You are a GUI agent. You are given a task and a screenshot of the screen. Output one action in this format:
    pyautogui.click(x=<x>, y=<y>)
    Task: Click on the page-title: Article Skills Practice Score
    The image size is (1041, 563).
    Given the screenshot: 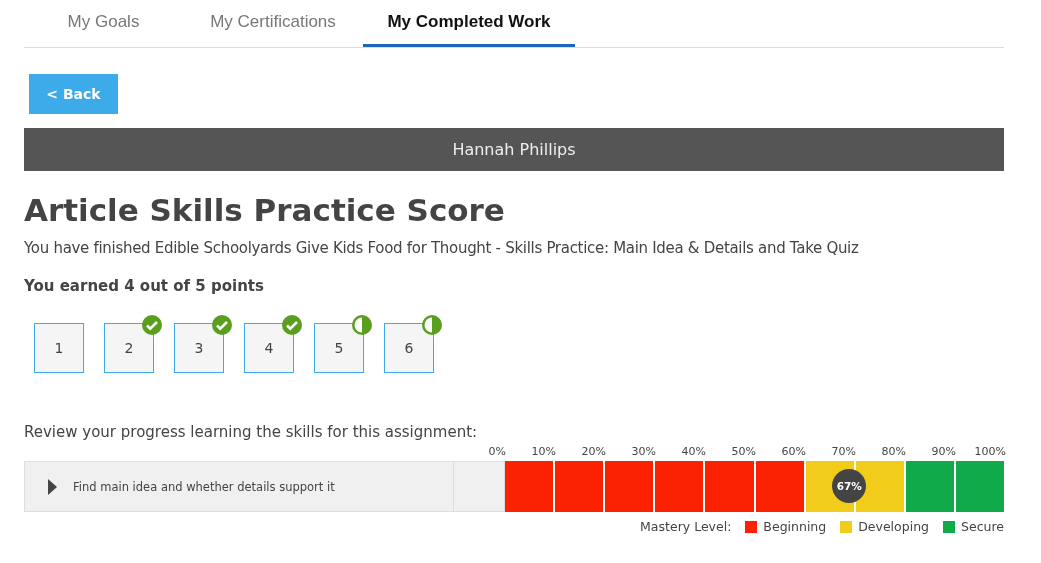 What is the action you would take?
    pyautogui.click(x=265, y=210)
    